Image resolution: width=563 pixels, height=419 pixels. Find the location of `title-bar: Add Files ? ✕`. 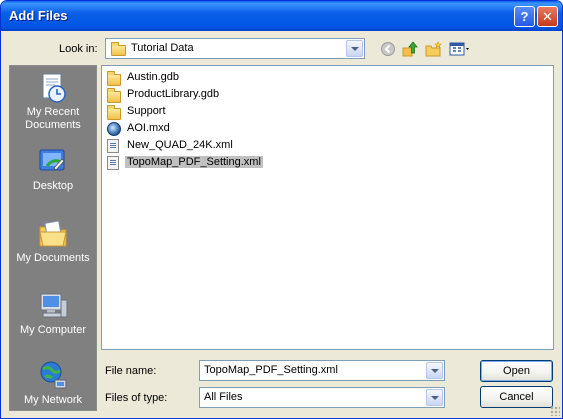

title-bar: Add Files ? ✕ is located at coordinates (281, 16).